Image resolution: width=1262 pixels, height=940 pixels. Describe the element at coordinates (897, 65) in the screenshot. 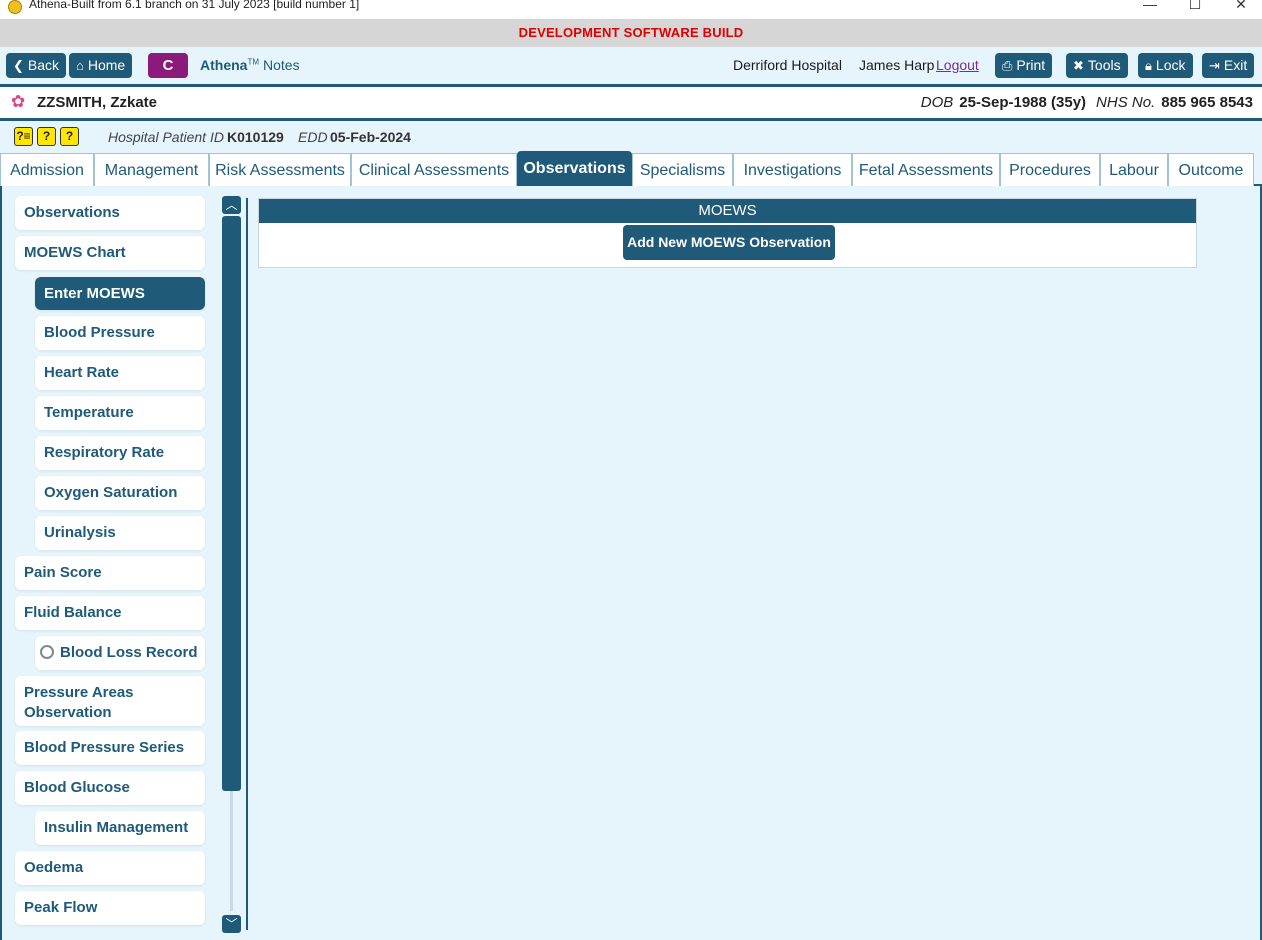

I see `user-name: James Harp` at that location.